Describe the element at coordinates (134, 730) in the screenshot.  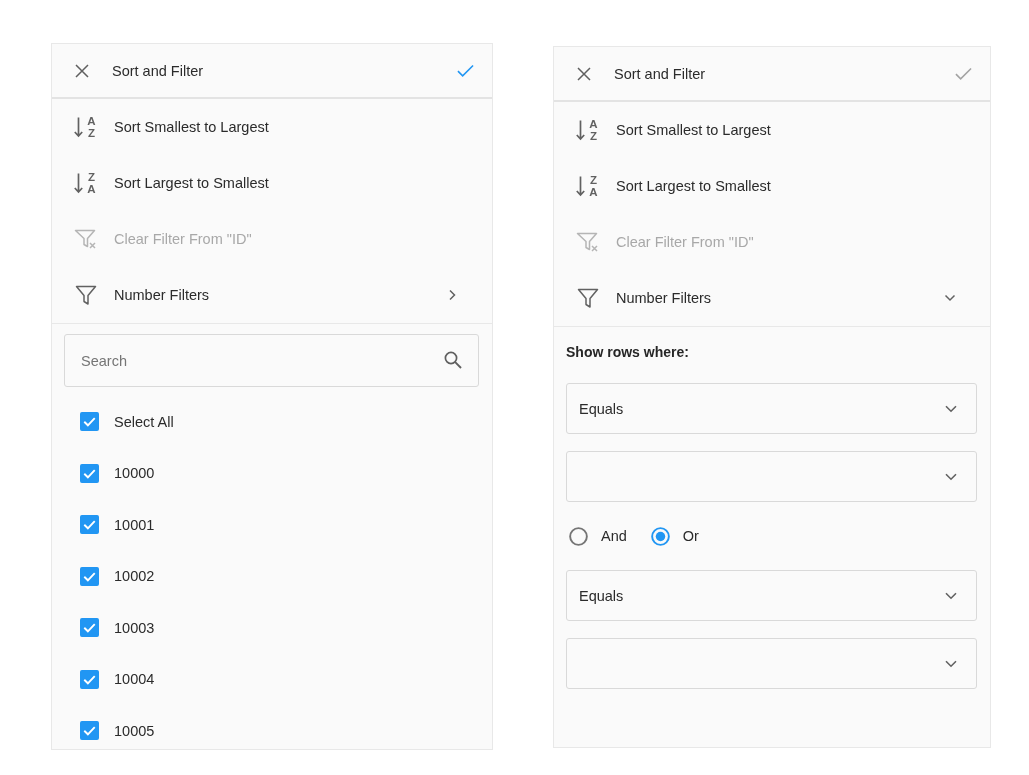
I see `option-label: 10005` at that location.